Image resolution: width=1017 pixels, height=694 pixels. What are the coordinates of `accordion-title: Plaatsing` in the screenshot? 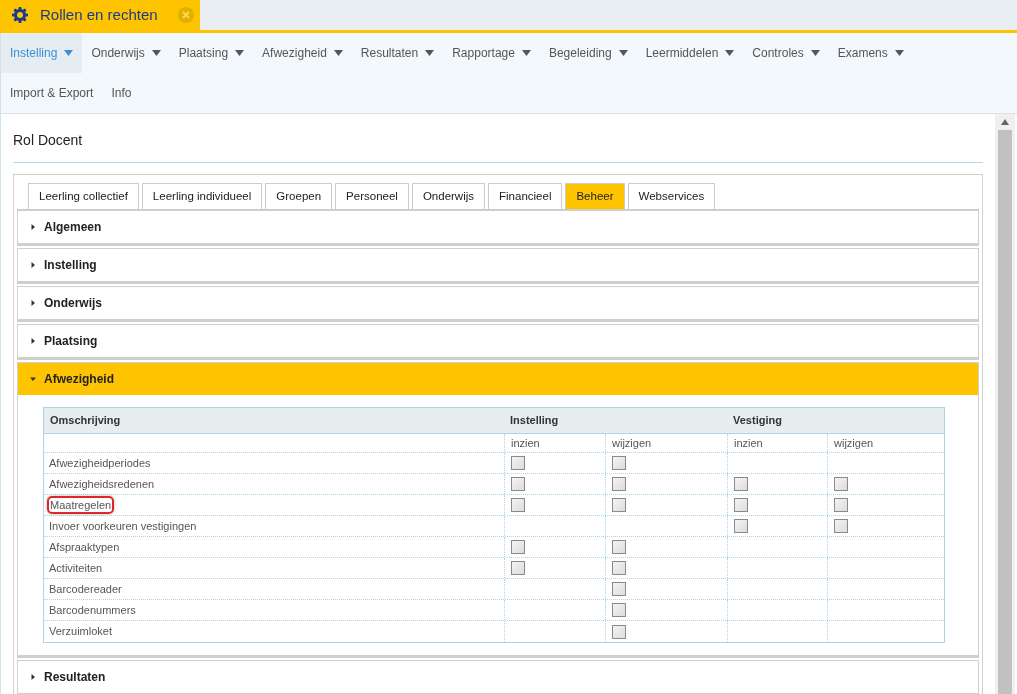 It's located at (71, 341).